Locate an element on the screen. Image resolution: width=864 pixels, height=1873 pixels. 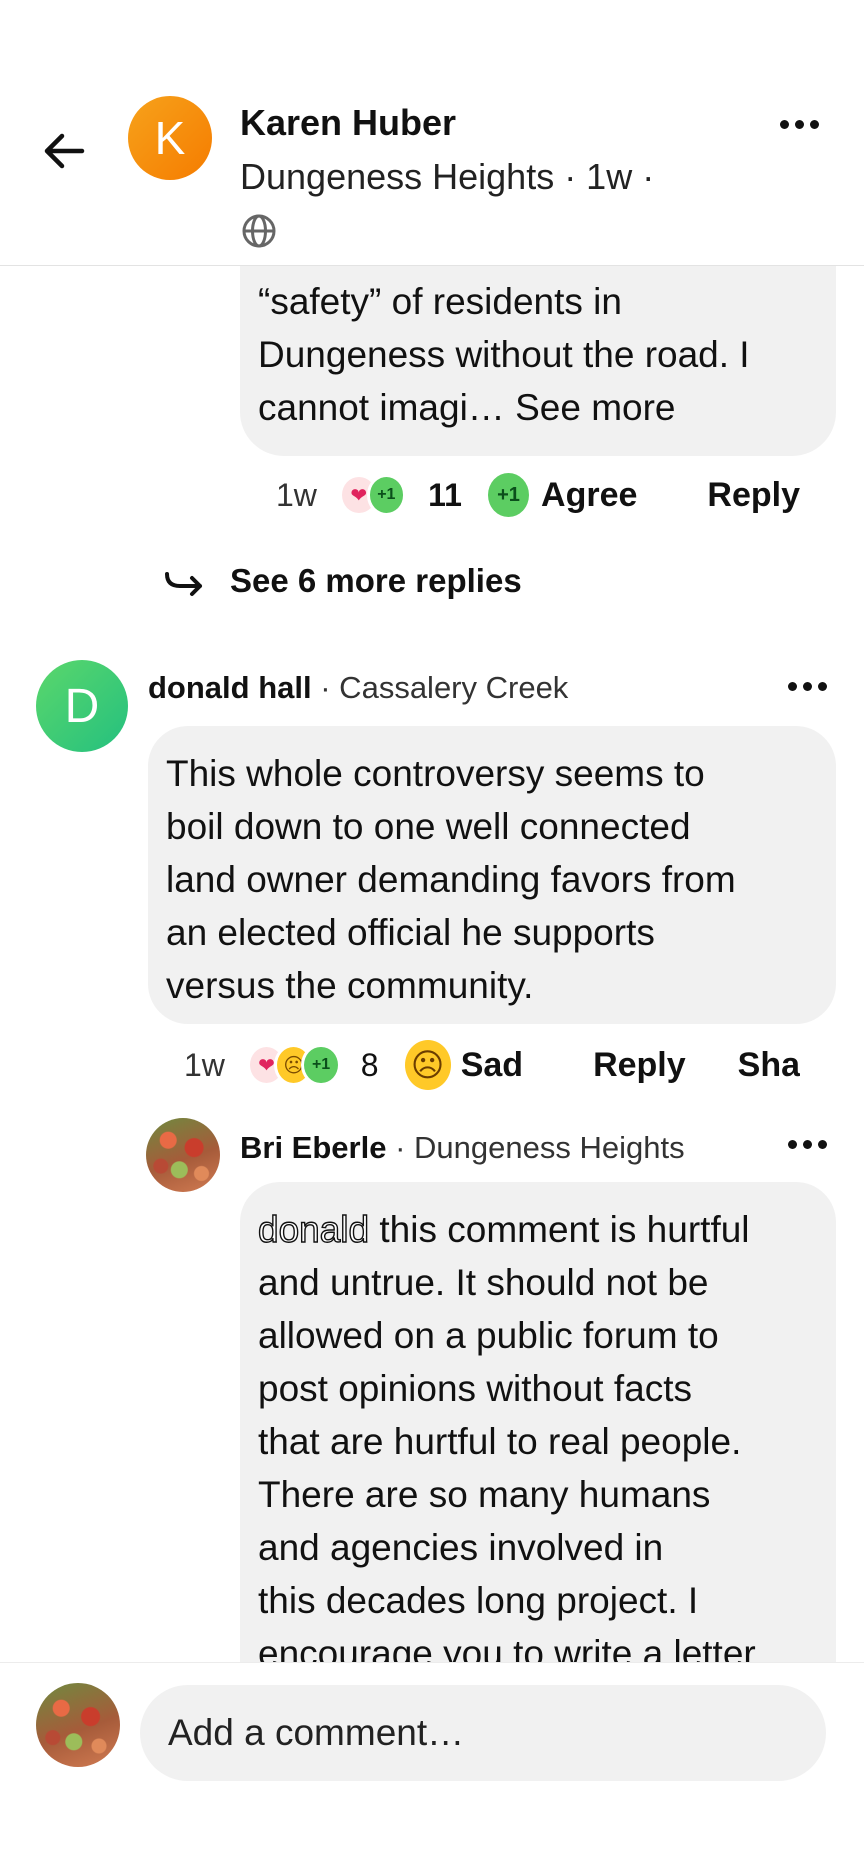
see-more-link: See more is located at coordinates (595, 407).